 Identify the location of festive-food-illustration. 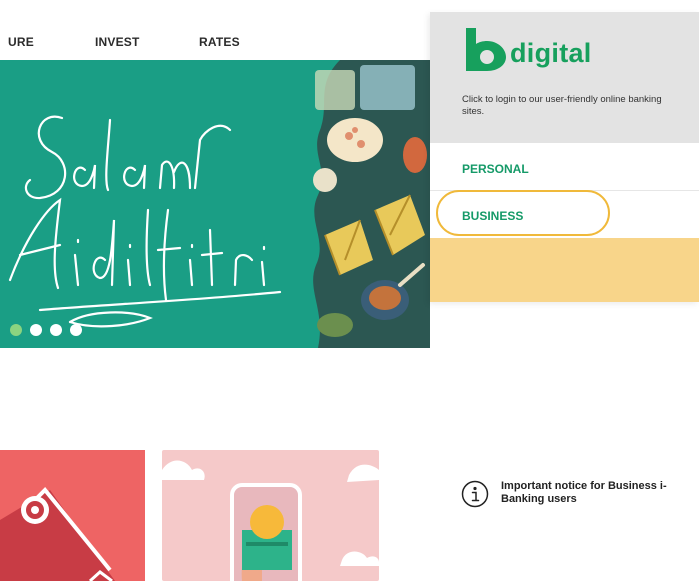
(370, 201).